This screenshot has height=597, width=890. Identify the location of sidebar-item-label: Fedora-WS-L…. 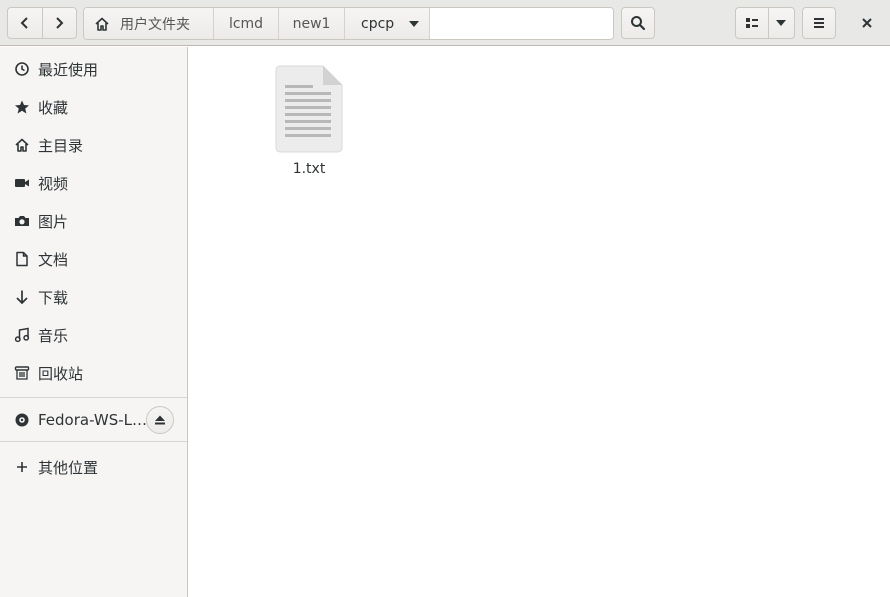
(93, 420).